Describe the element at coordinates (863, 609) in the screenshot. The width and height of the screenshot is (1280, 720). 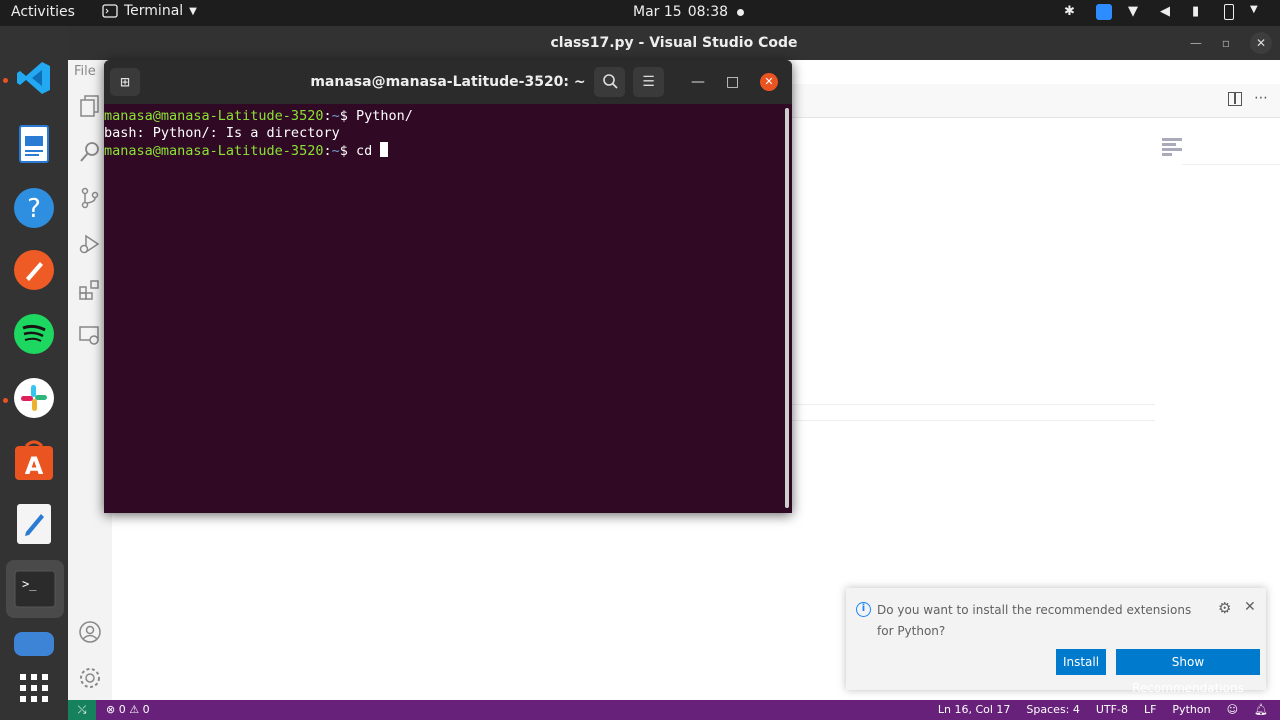
I see `info-icon: i` at that location.